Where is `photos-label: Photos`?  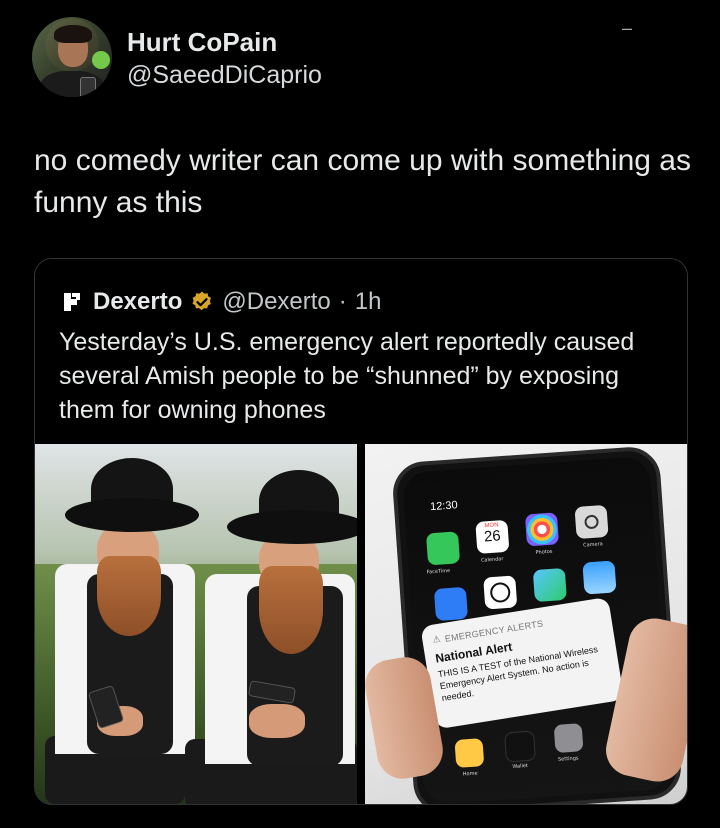
photos-label: Photos is located at coordinates (544, 552).